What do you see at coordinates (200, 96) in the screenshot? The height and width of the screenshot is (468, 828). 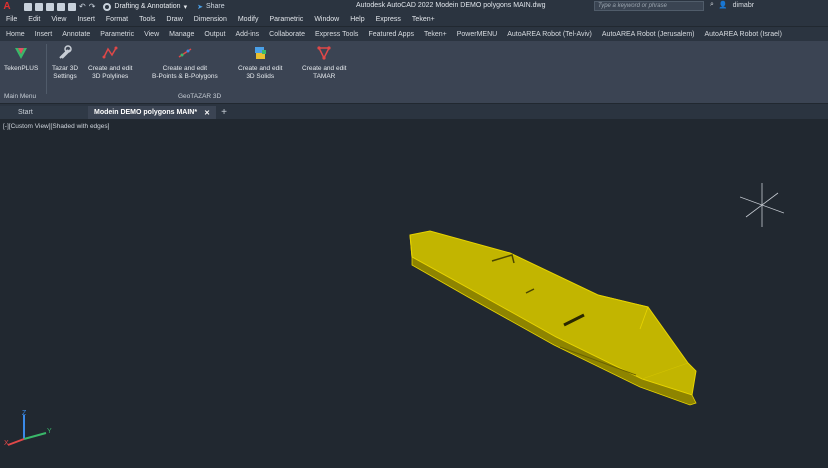 I see `geotazar-panel-label: GeoTAZAR 3D` at bounding box center [200, 96].